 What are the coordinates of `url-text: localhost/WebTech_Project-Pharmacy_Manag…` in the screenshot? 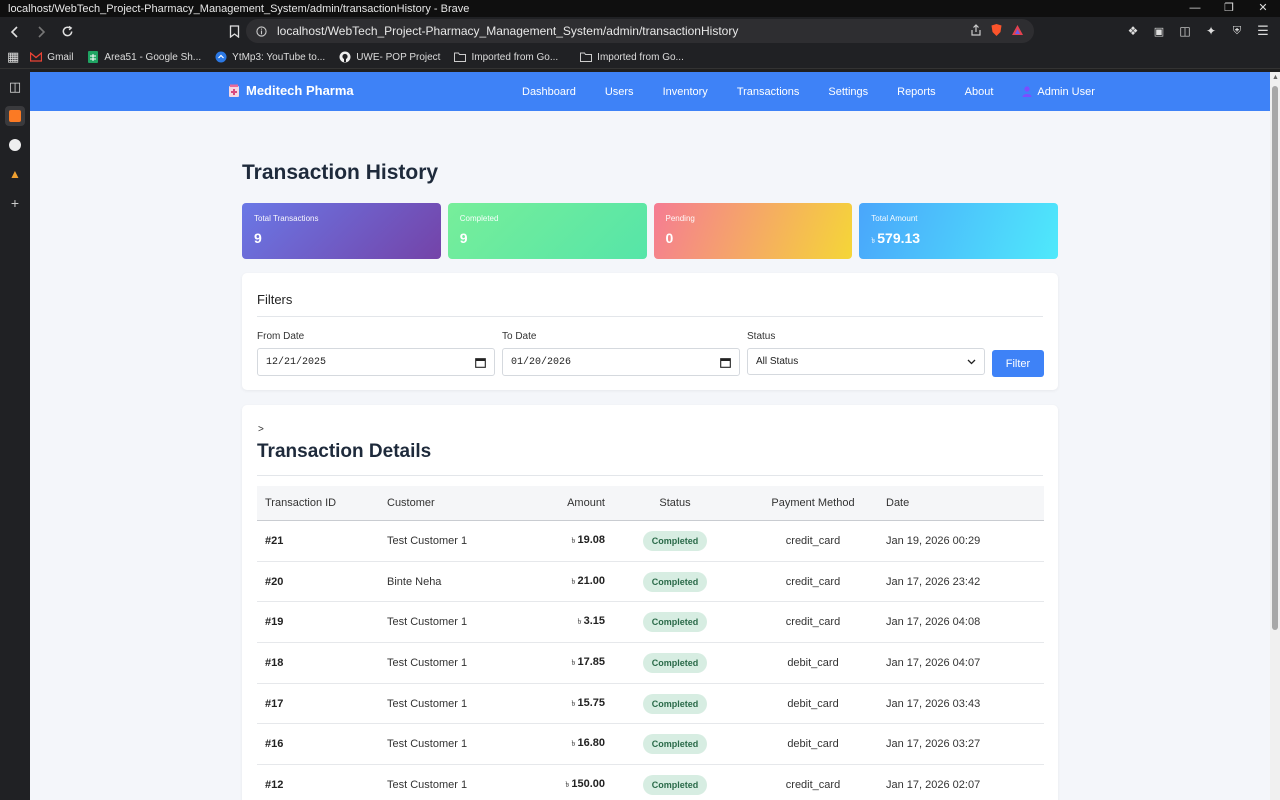 It's located at (507, 31).